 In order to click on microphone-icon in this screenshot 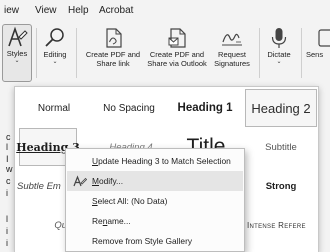, I will do `click(279, 38)`.